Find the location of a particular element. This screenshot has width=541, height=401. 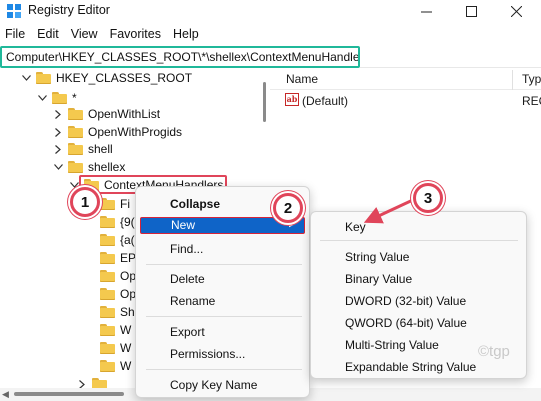

tree-item-child: Fi is located at coordinates (115, 204).